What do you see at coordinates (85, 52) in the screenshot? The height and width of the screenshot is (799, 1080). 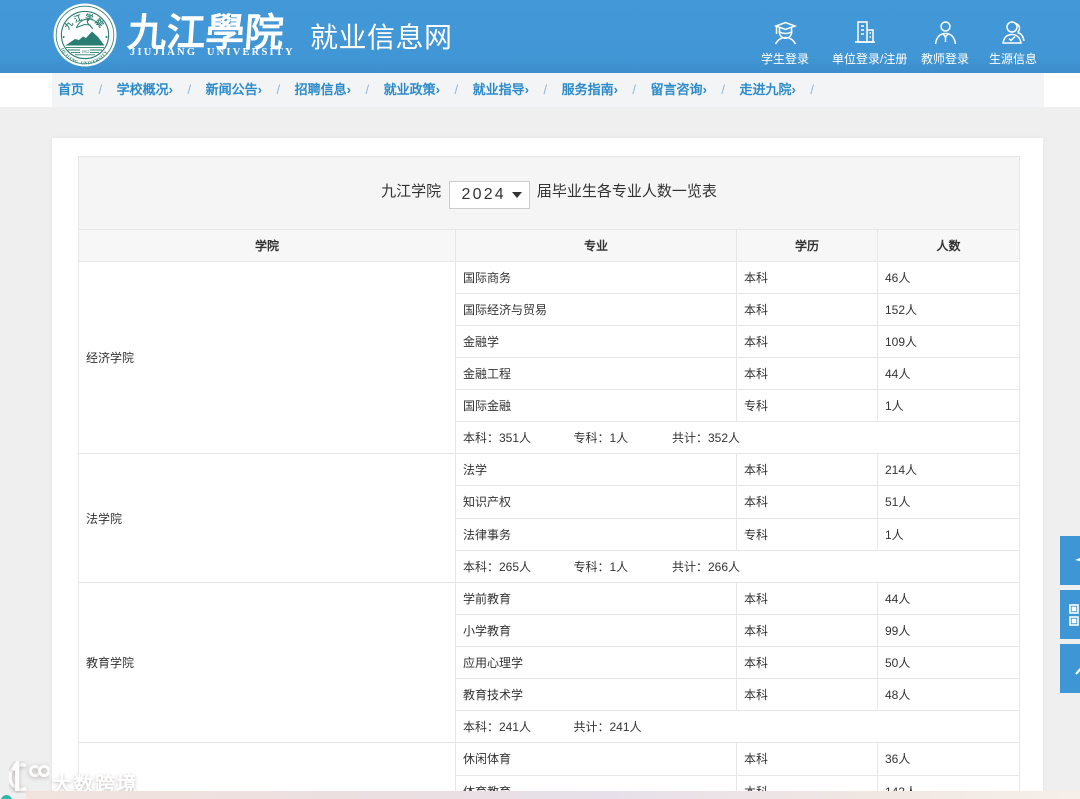 I see `svg-text: 1902` at bounding box center [85, 52].